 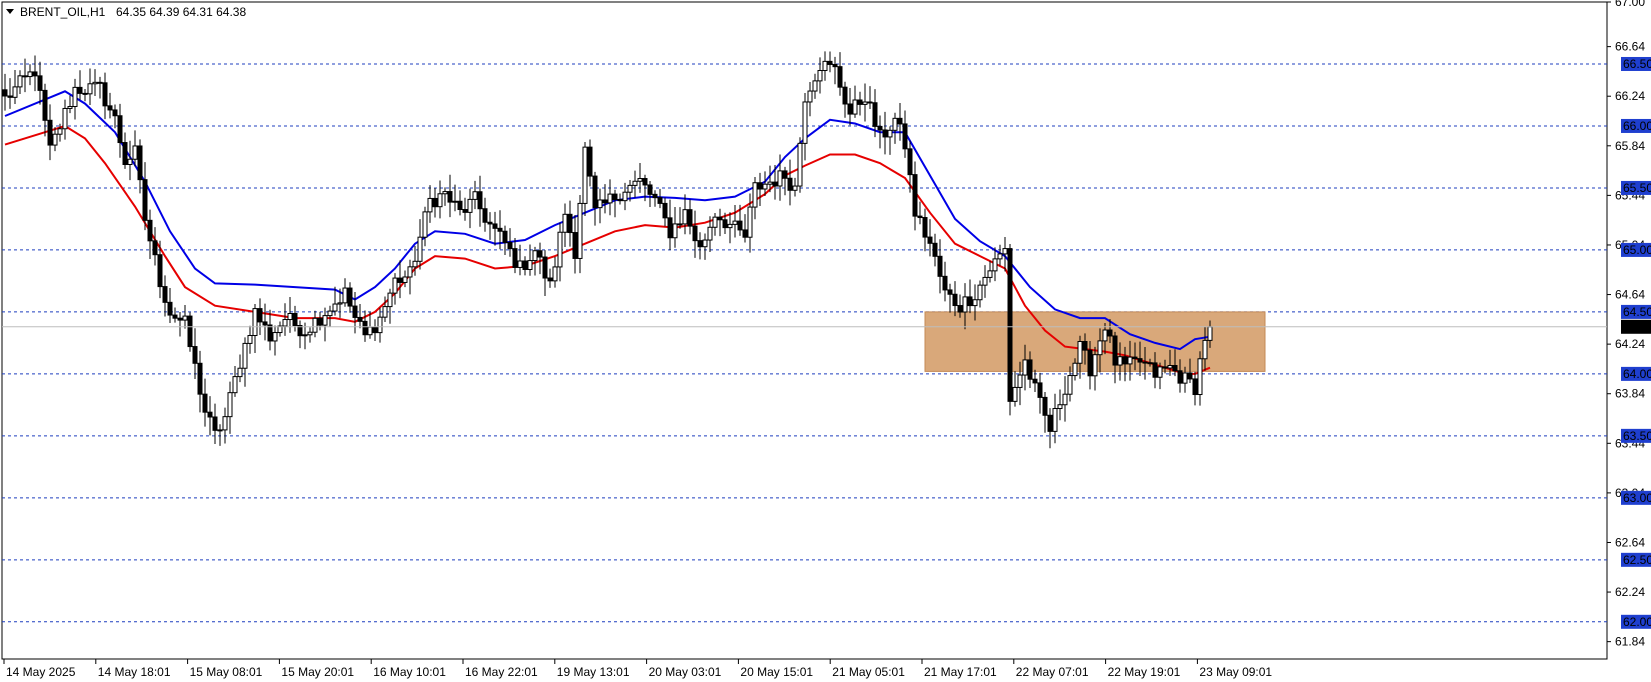 I want to click on chart-header: BRENT_OIL,H1 64.35 64.39 64.31 64.38, so click(x=126, y=12).